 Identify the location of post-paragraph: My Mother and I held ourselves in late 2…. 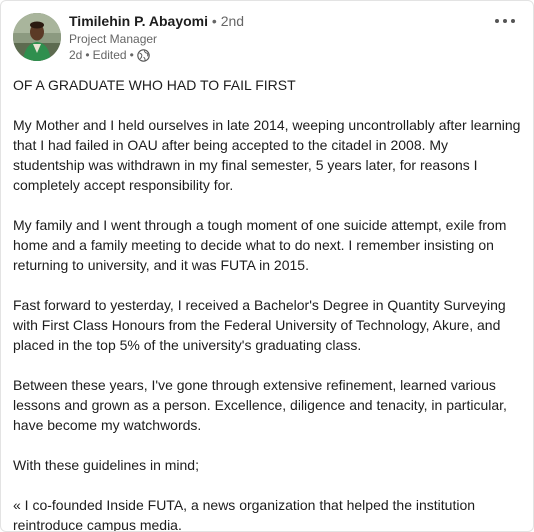
(267, 155).